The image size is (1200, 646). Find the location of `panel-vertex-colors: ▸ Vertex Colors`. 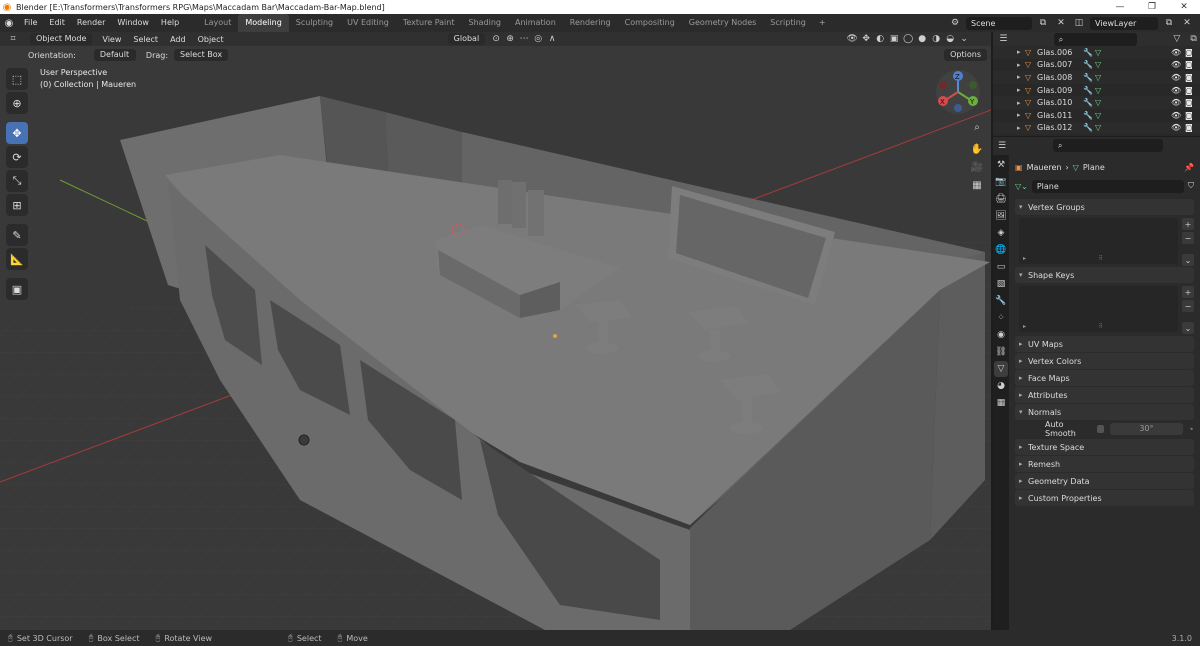

panel-vertex-colors: ▸ Vertex Colors is located at coordinates (1104, 361).